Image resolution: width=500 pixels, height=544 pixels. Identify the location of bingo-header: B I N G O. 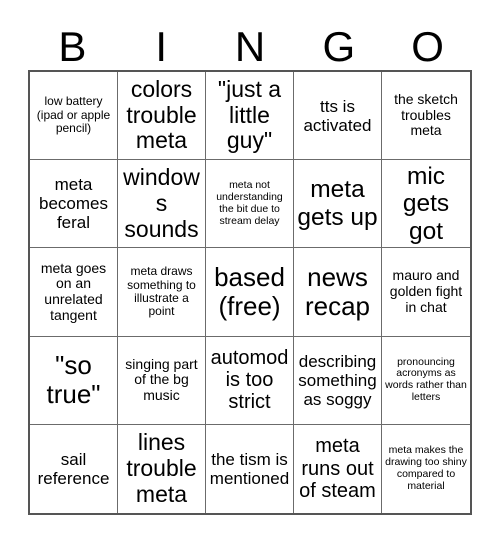
(250, 43).